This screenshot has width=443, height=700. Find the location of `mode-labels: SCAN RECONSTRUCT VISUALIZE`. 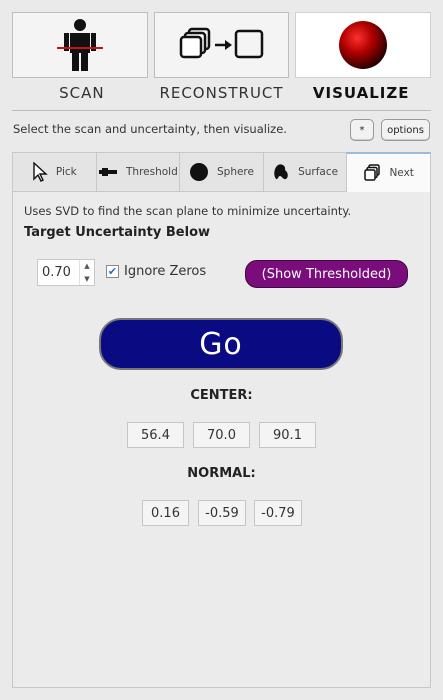

mode-labels: SCAN RECONSTRUCT VISUALIZE is located at coordinates (221, 93).